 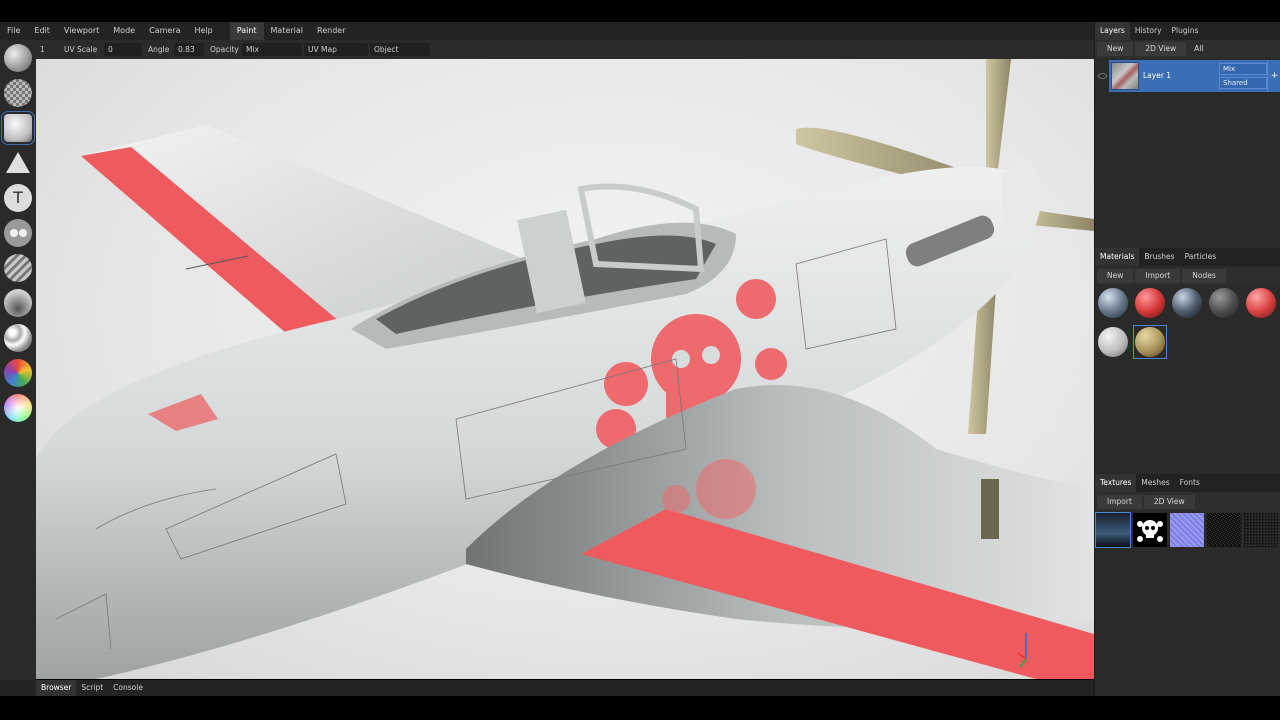 I want to click on material-swatch-steel, so click(x=1187, y=303).